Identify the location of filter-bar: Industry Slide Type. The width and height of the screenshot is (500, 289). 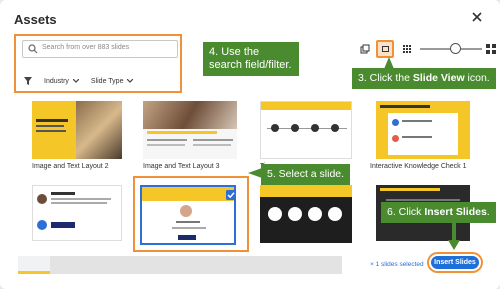
(79, 81).